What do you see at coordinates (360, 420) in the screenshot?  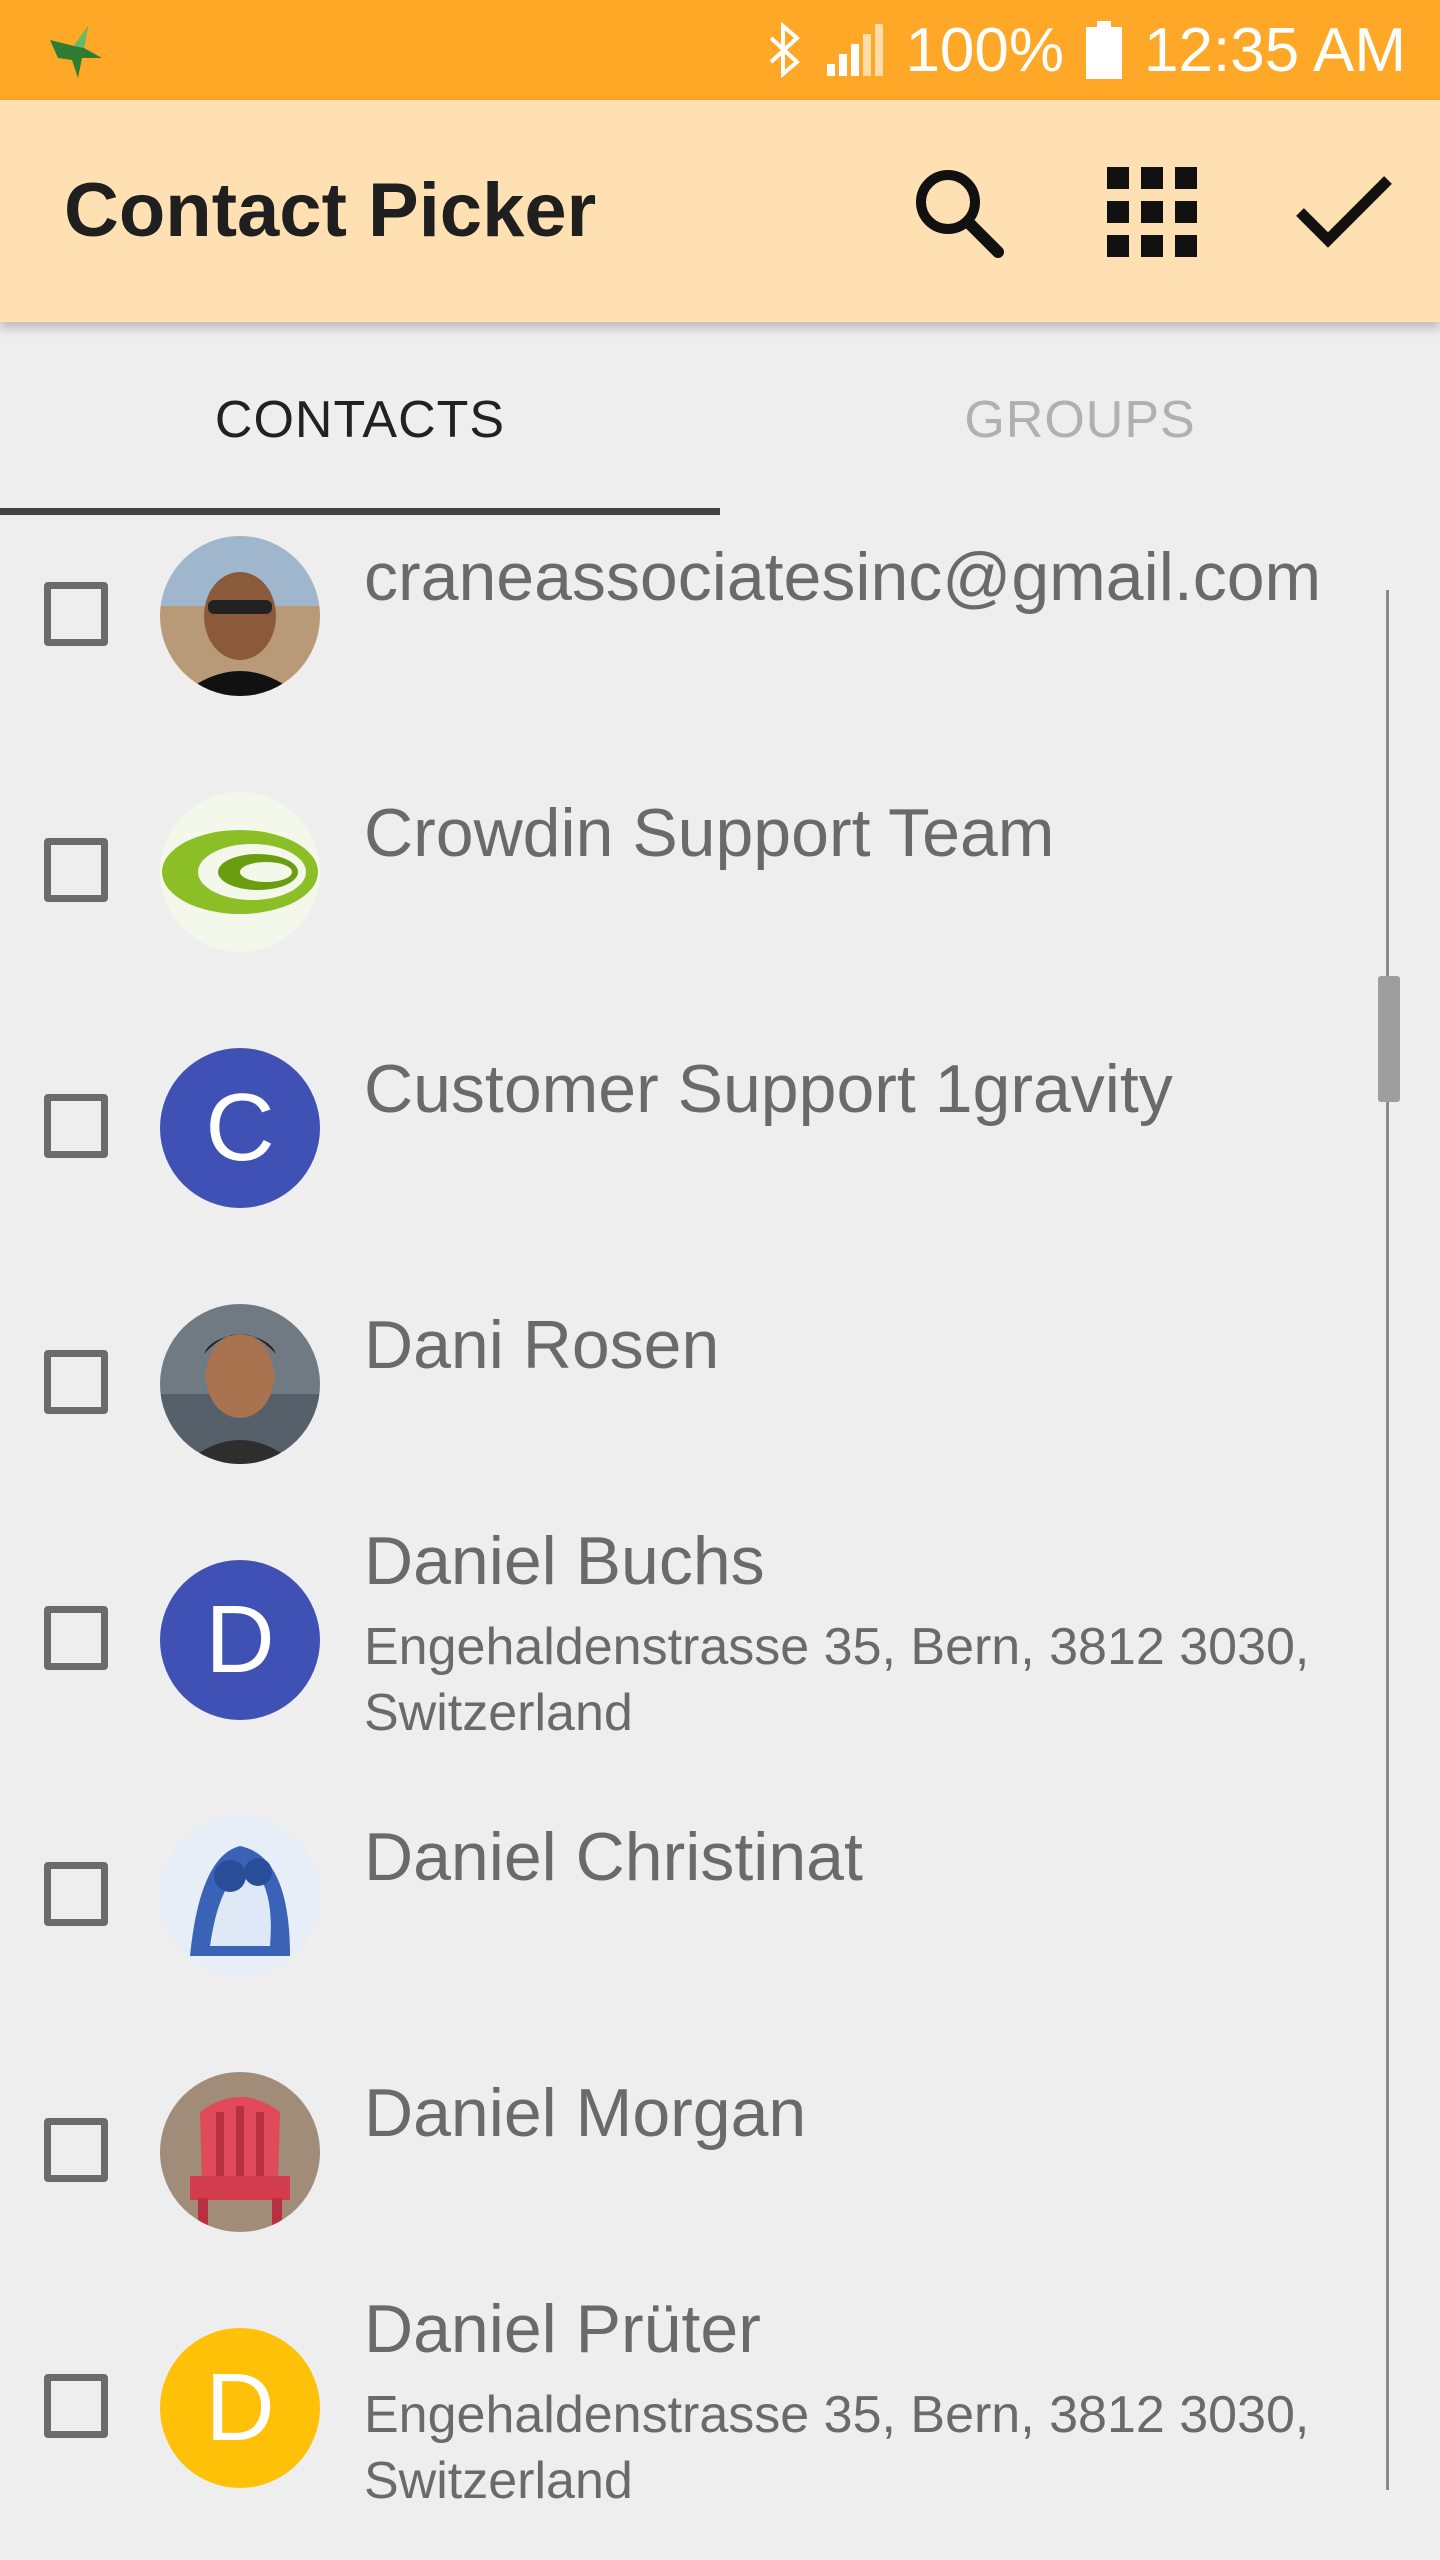 I see `tab-contacts: CONTACTS` at bounding box center [360, 420].